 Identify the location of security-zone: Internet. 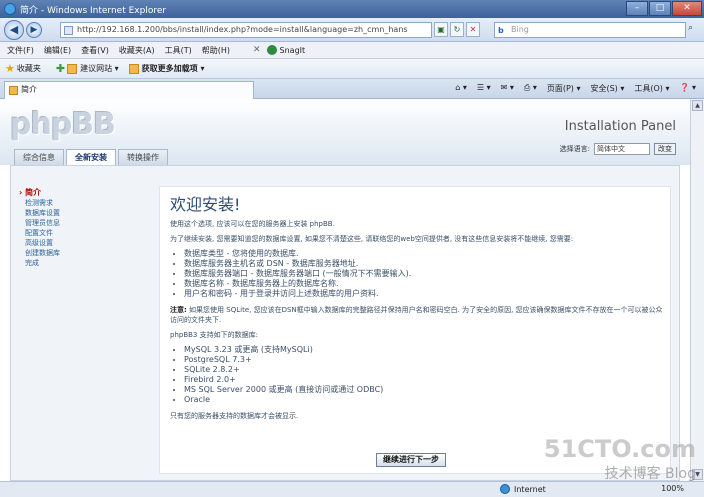
(523, 489).